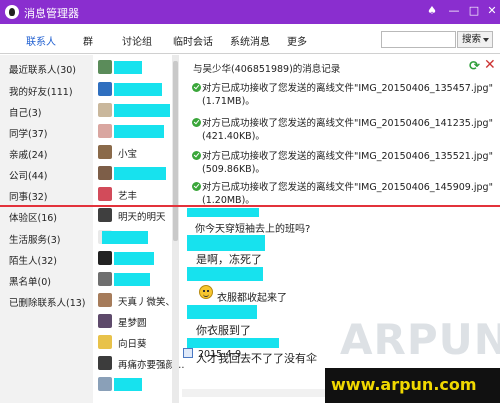 This screenshot has height=403, width=500. I want to click on group-item: 同事(32), so click(28, 196).